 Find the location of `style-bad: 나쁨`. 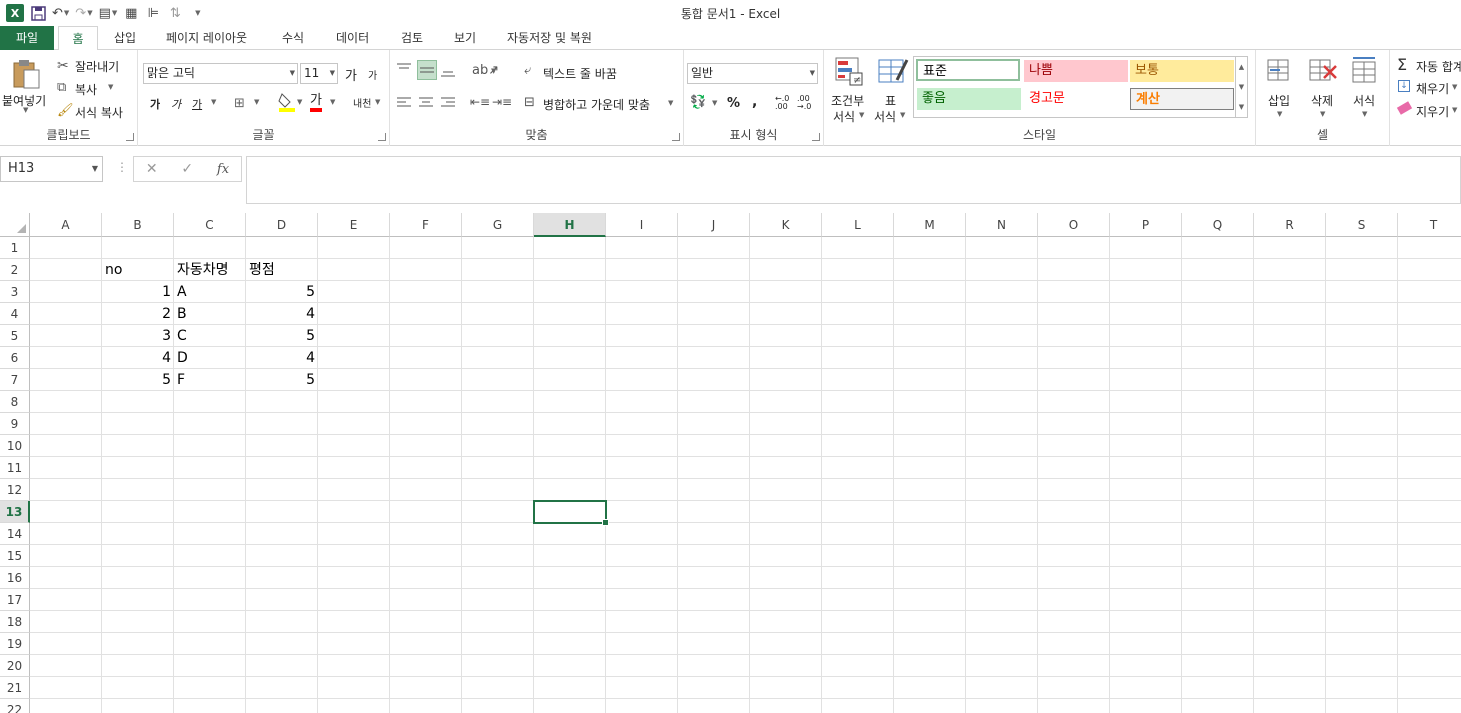

style-bad: 나쁨 is located at coordinates (1076, 71).